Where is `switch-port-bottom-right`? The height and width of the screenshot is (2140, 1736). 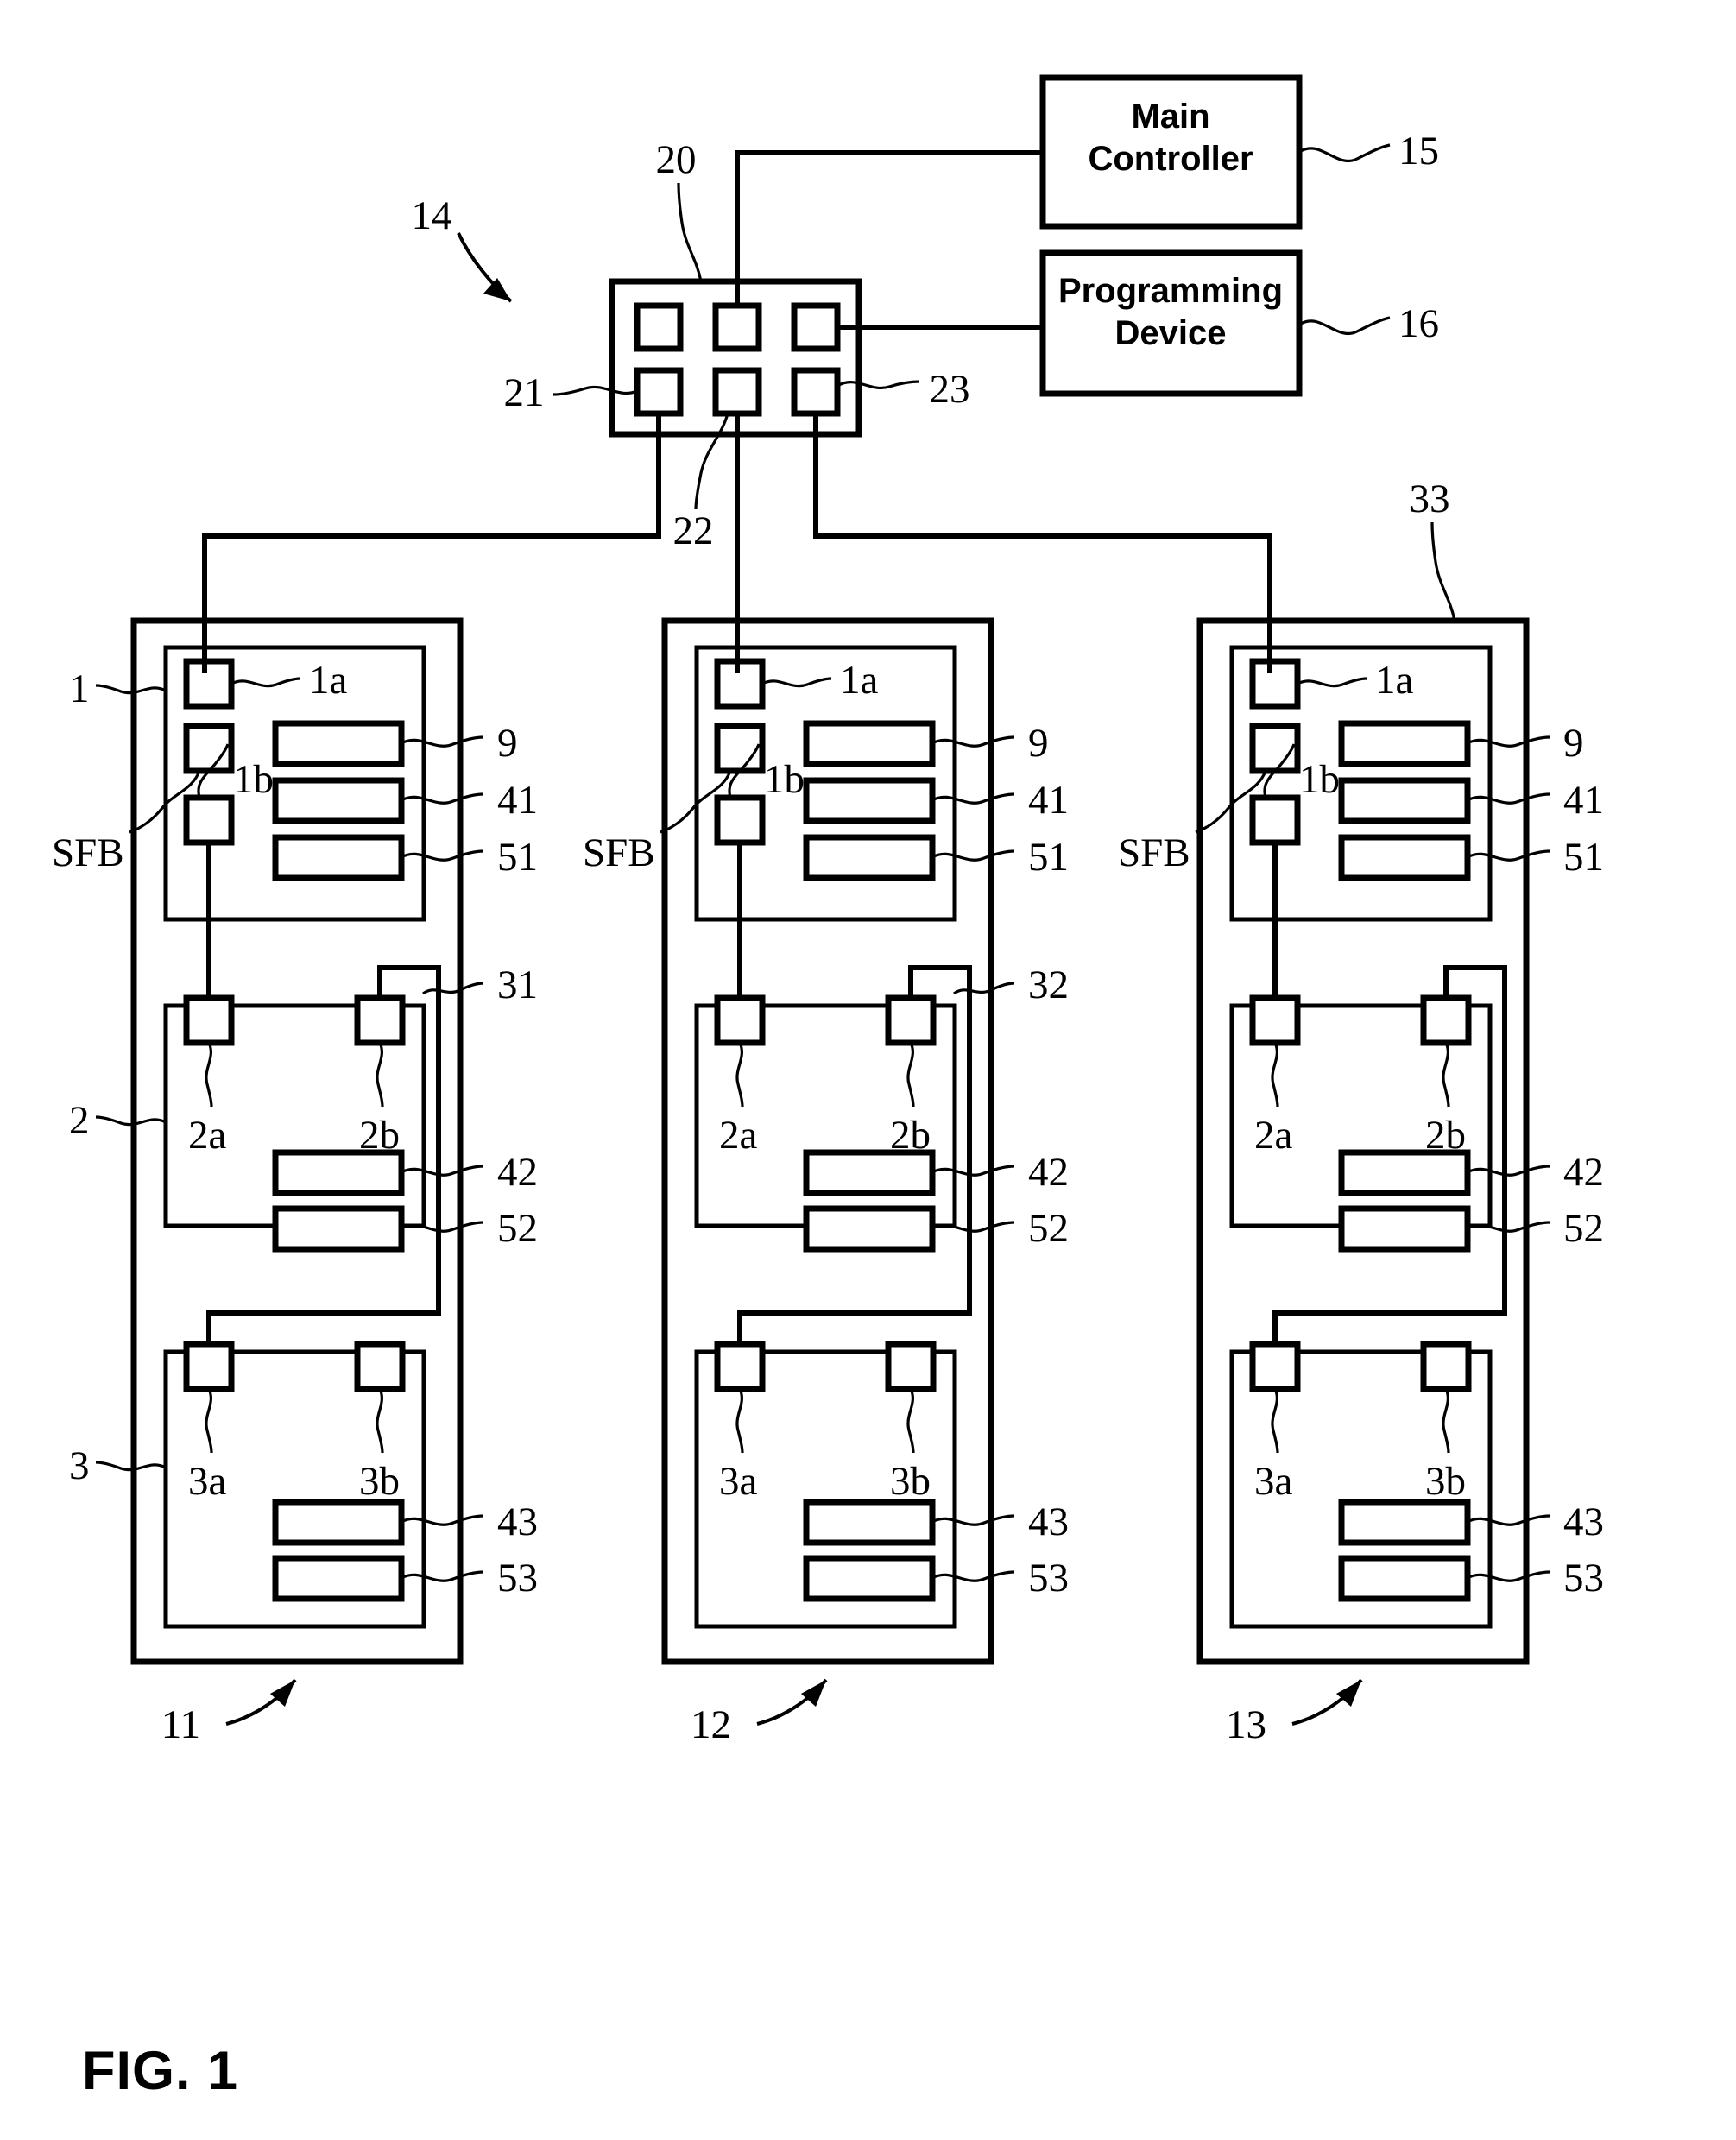
switch-port-bottom-right is located at coordinates (816, 392).